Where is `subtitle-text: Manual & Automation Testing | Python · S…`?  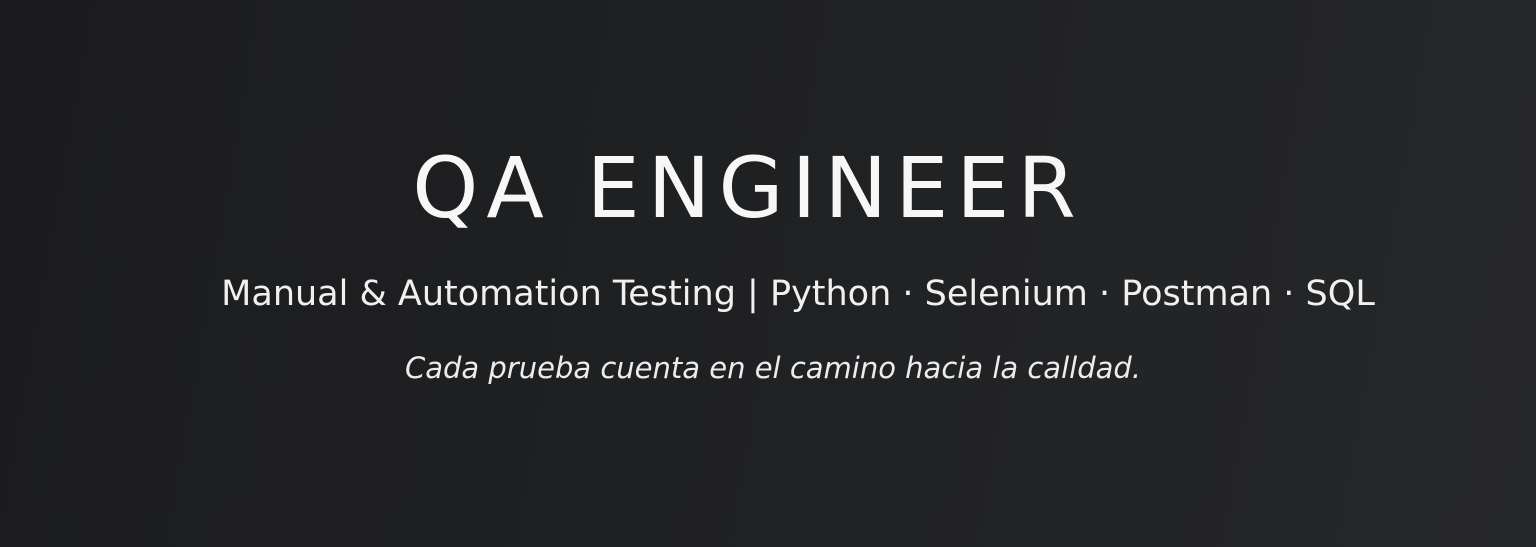 subtitle-text: Manual & Automation Testing | Python · S… is located at coordinates (798, 294).